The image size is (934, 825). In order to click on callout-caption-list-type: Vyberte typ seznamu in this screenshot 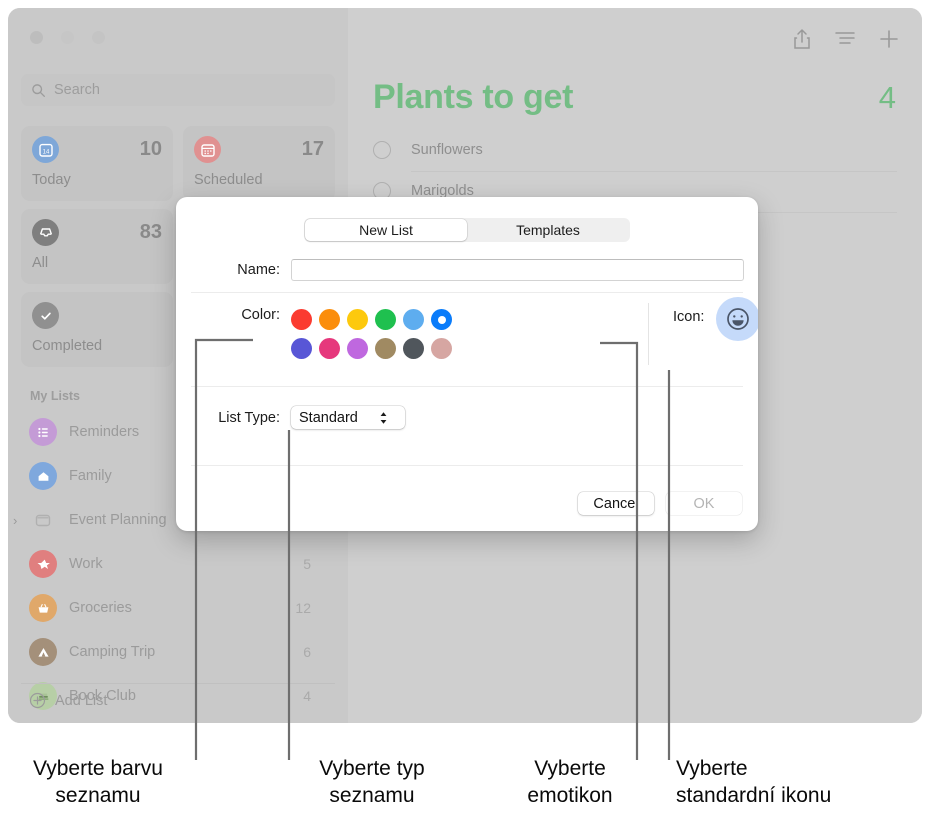, I will do `click(372, 783)`.